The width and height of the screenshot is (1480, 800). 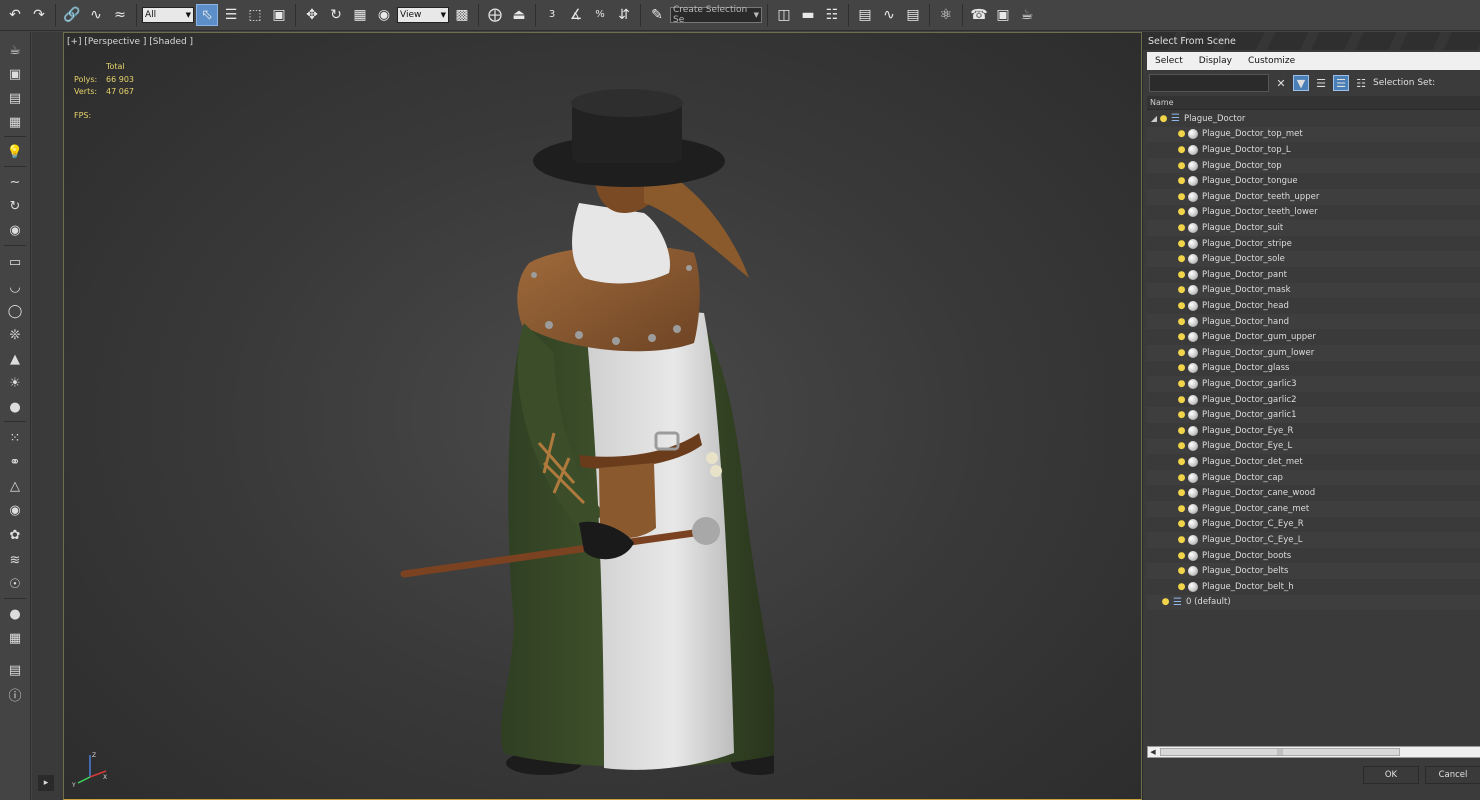 I want to click on tree-object-row: ● Plague_Doctor_garlic3, so click(x=1313, y=384).